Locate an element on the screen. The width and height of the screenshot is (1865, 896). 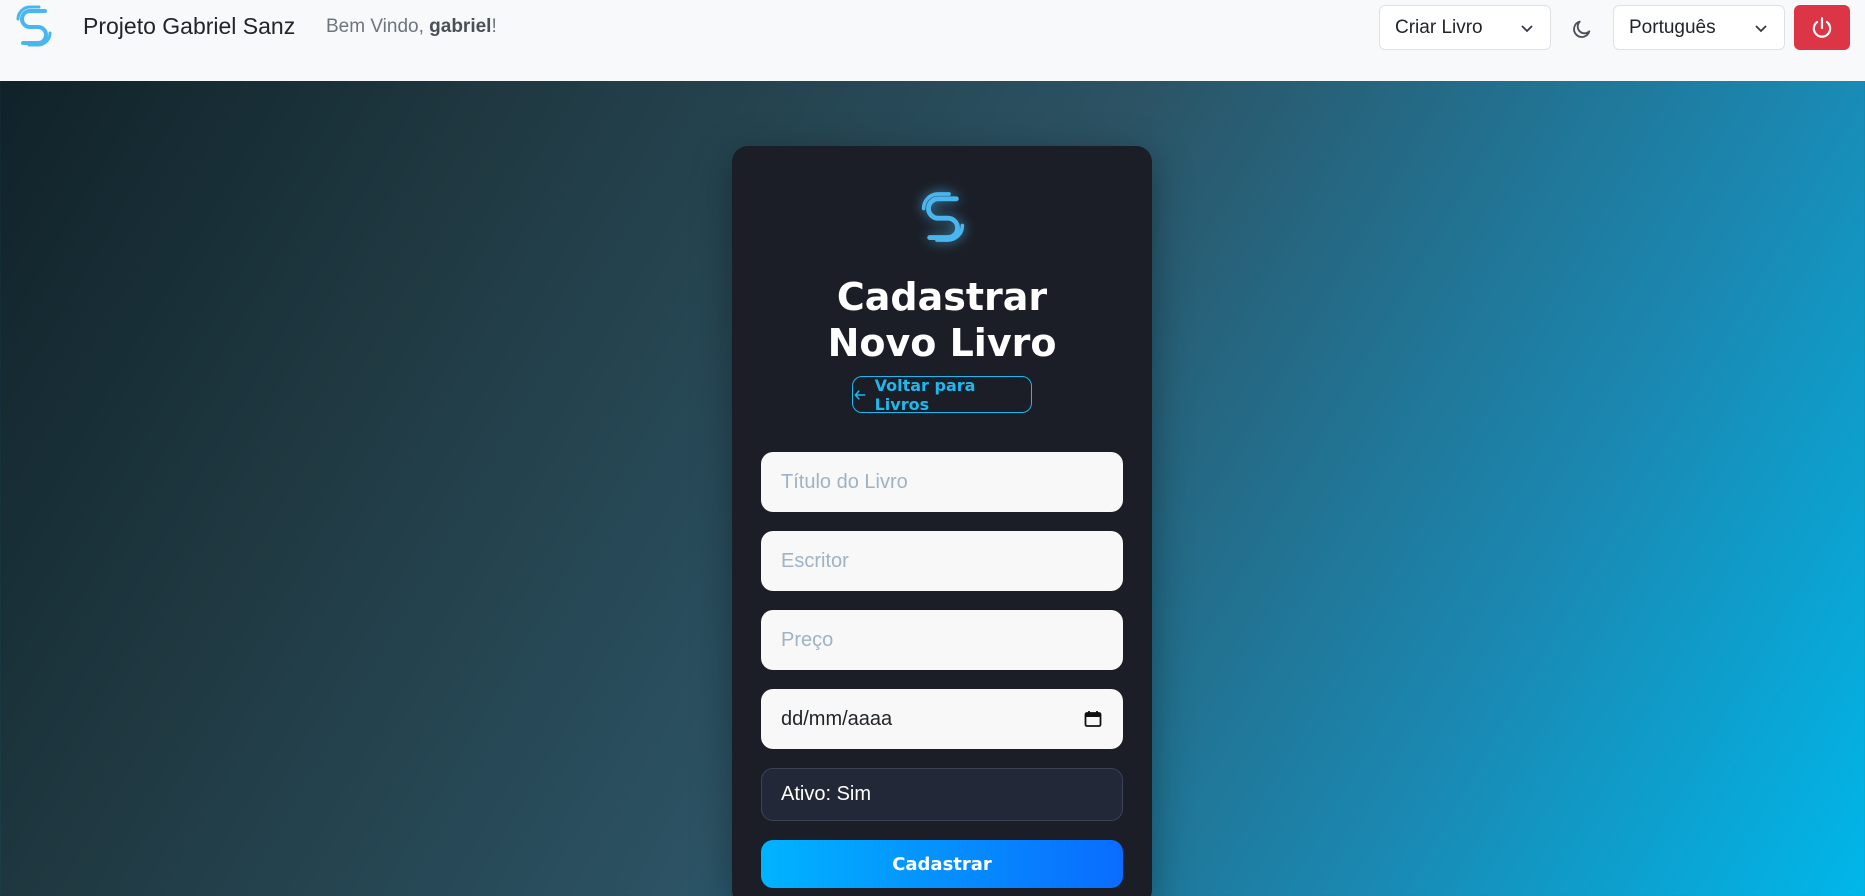
date-input: dd/mm/aaaa is located at coordinates (942, 719).